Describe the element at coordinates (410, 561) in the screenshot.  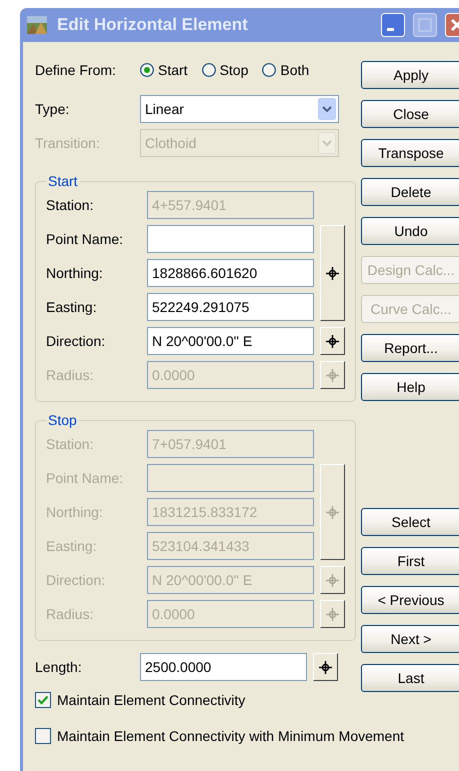
I see `dialog-button: First` at that location.